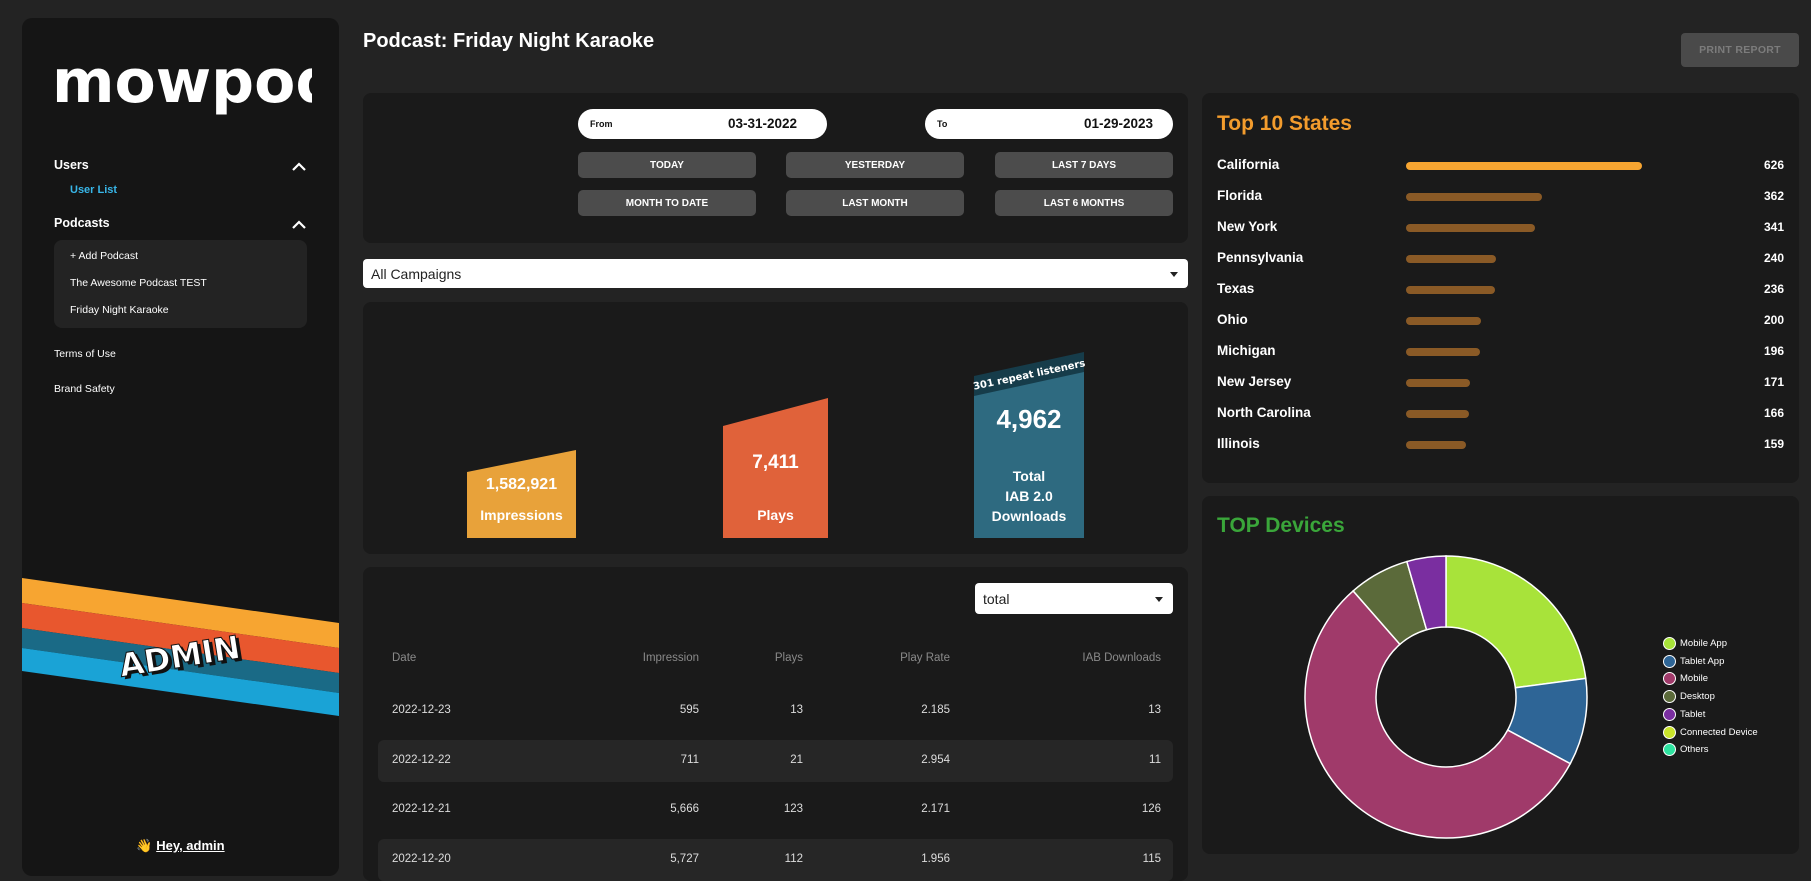  Describe the element at coordinates (875, 165) in the screenshot. I see `yesterday-button: YESTERDAY` at that location.